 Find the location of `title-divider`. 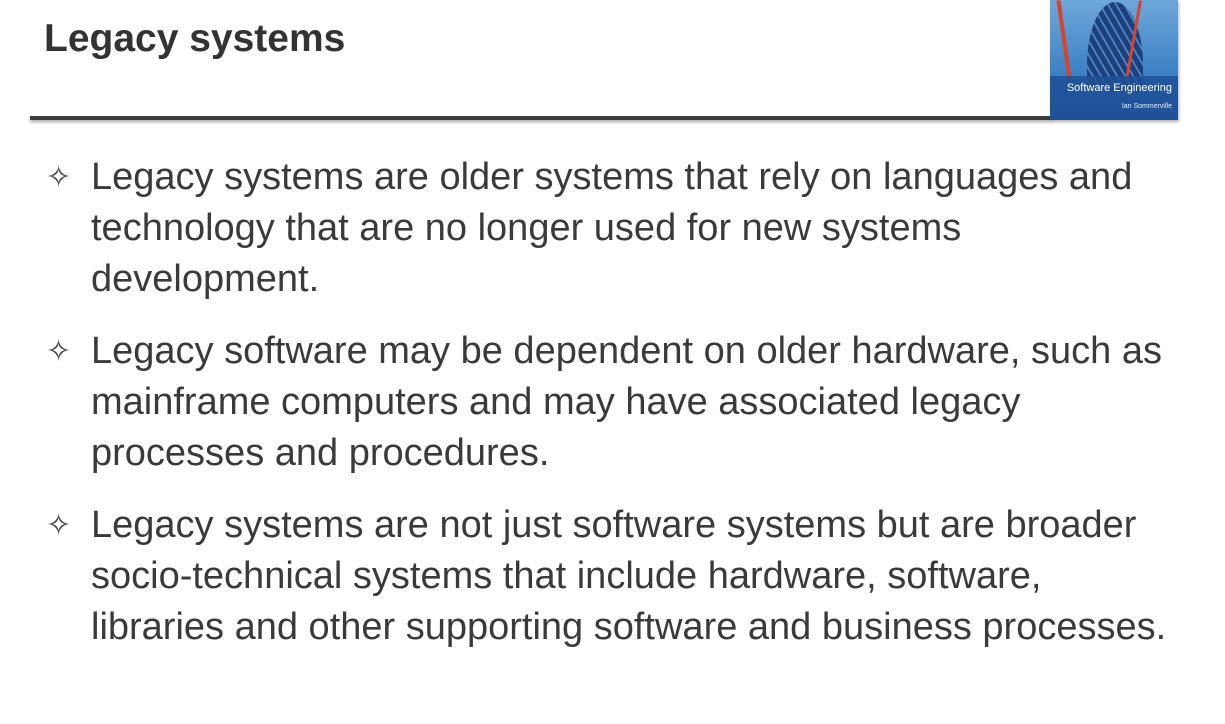

title-divider is located at coordinates (541, 118).